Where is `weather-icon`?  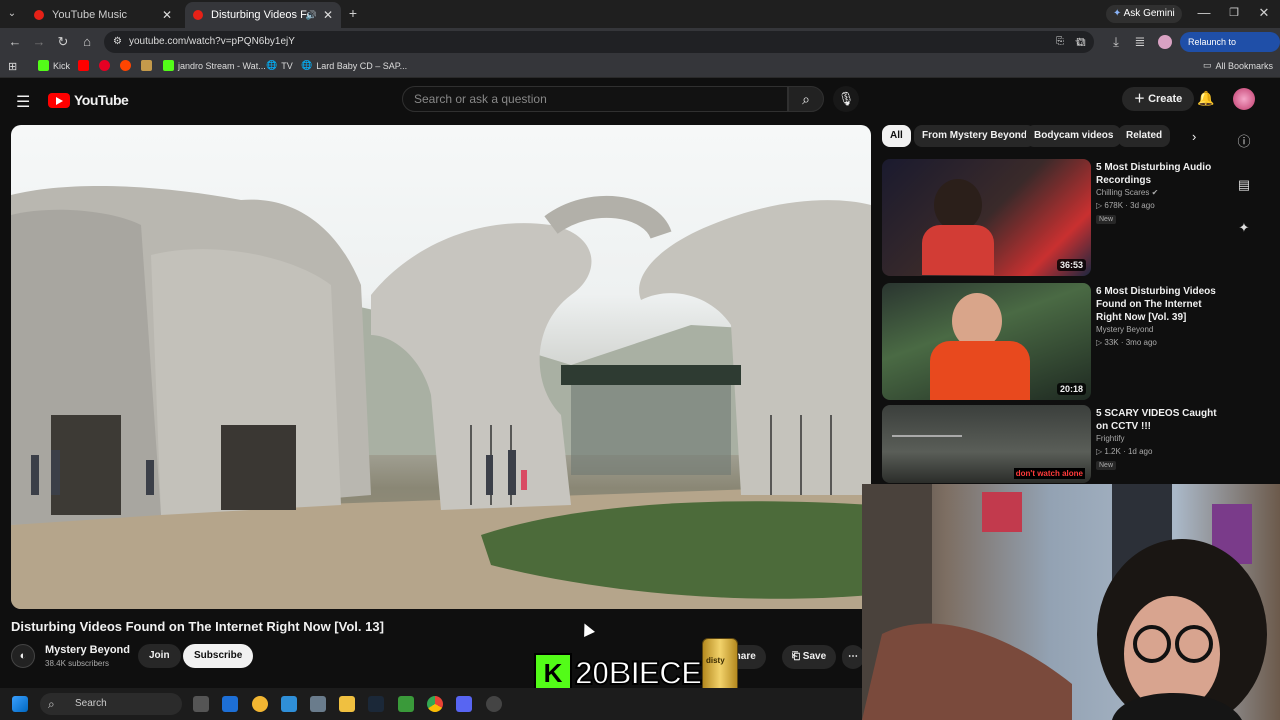 weather-icon is located at coordinates (260, 704).